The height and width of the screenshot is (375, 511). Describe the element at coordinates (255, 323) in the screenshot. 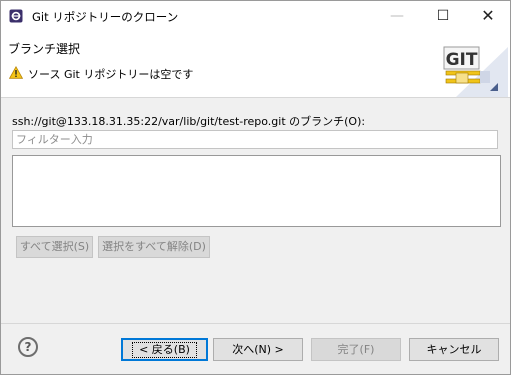

I see `footer-divider` at that location.